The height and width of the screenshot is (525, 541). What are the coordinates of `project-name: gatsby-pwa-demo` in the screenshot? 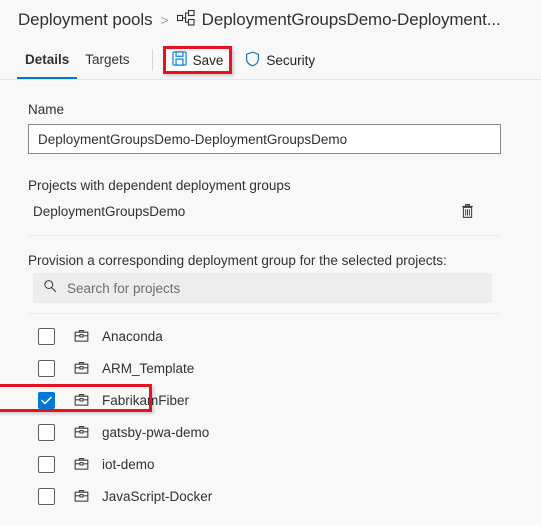 It's located at (156, 432).